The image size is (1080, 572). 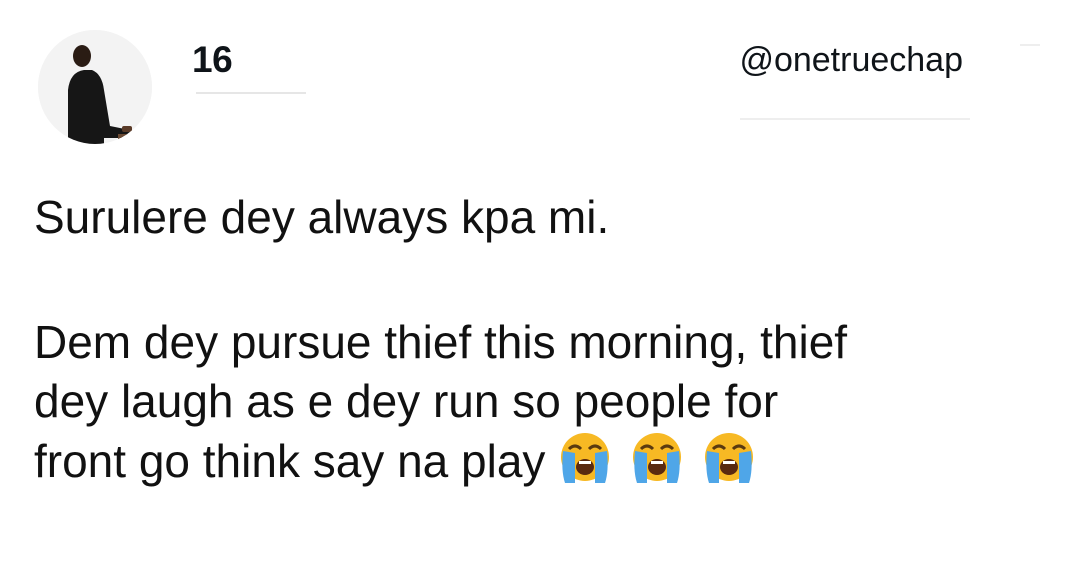 I want to click on tweet-paragraph: Surulere dey always kpa mi., so click(x=322, y=217).